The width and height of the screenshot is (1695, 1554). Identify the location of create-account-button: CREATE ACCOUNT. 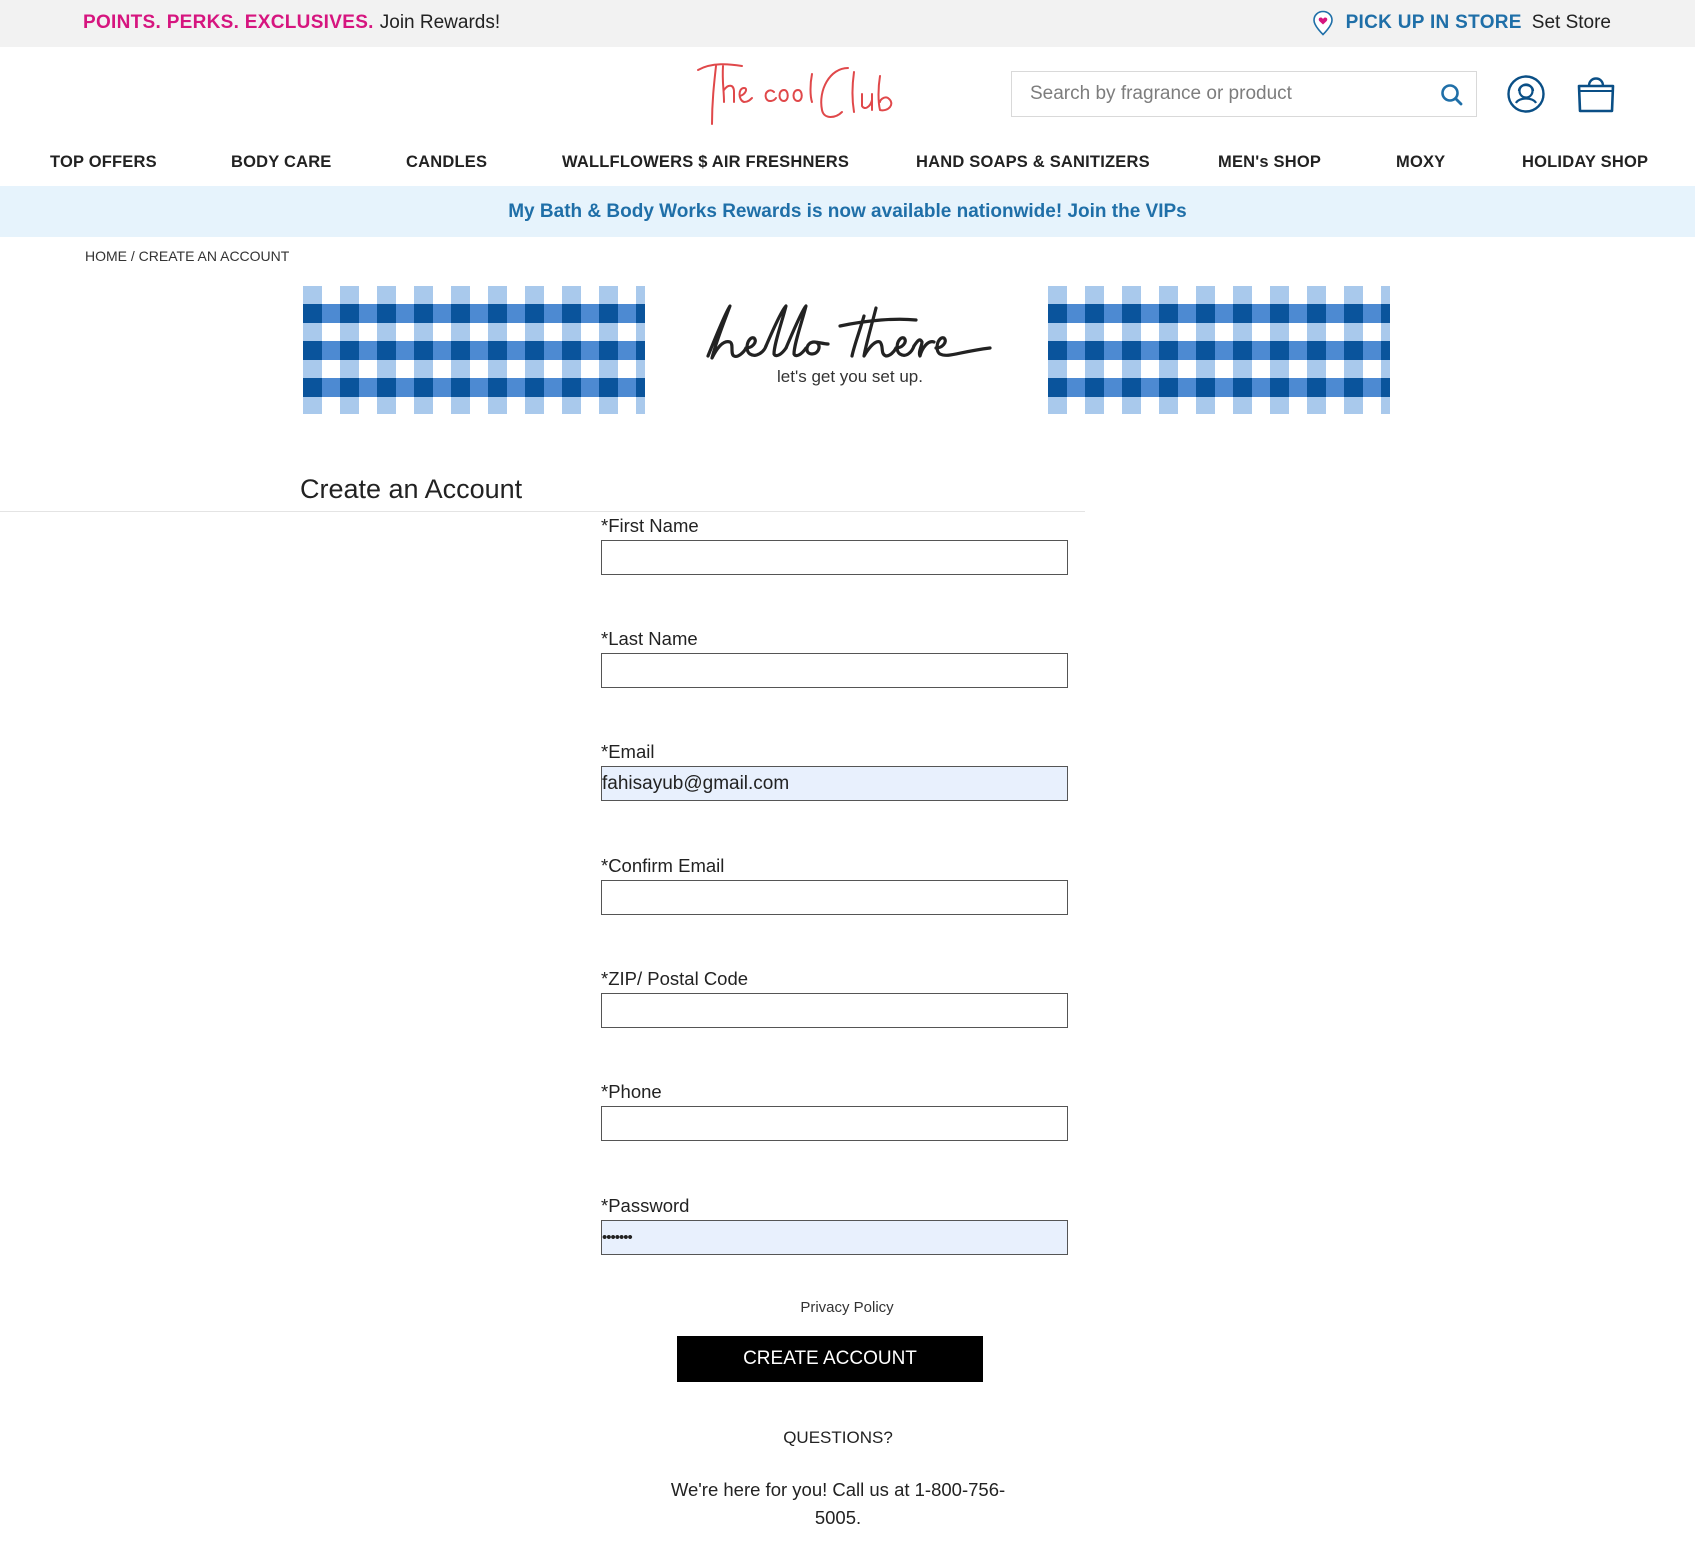
(830, 1359).